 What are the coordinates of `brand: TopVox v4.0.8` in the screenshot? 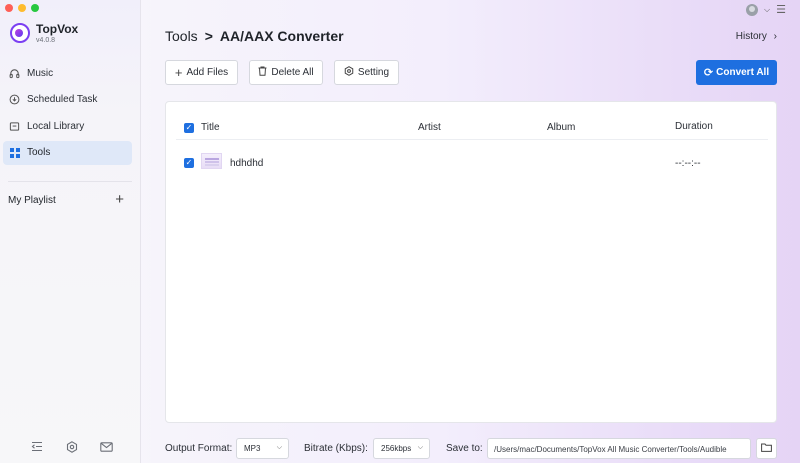 It's located at (44, 33).